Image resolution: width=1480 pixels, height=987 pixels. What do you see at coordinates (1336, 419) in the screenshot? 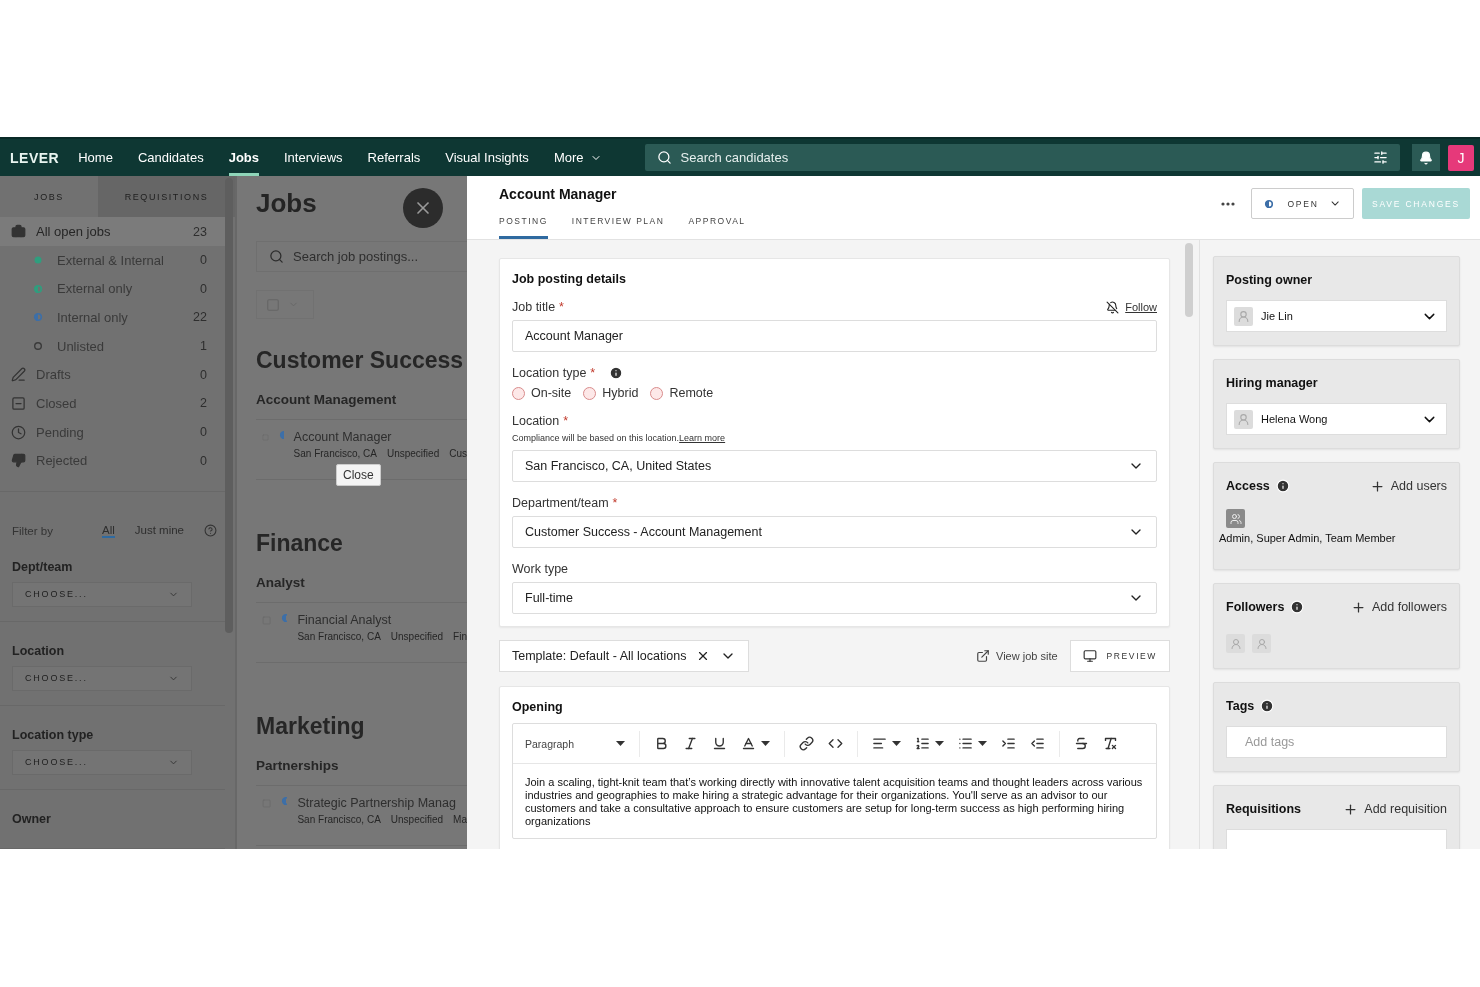
I see `person-select: Helena Wong` at bounding box center [1336, 419].